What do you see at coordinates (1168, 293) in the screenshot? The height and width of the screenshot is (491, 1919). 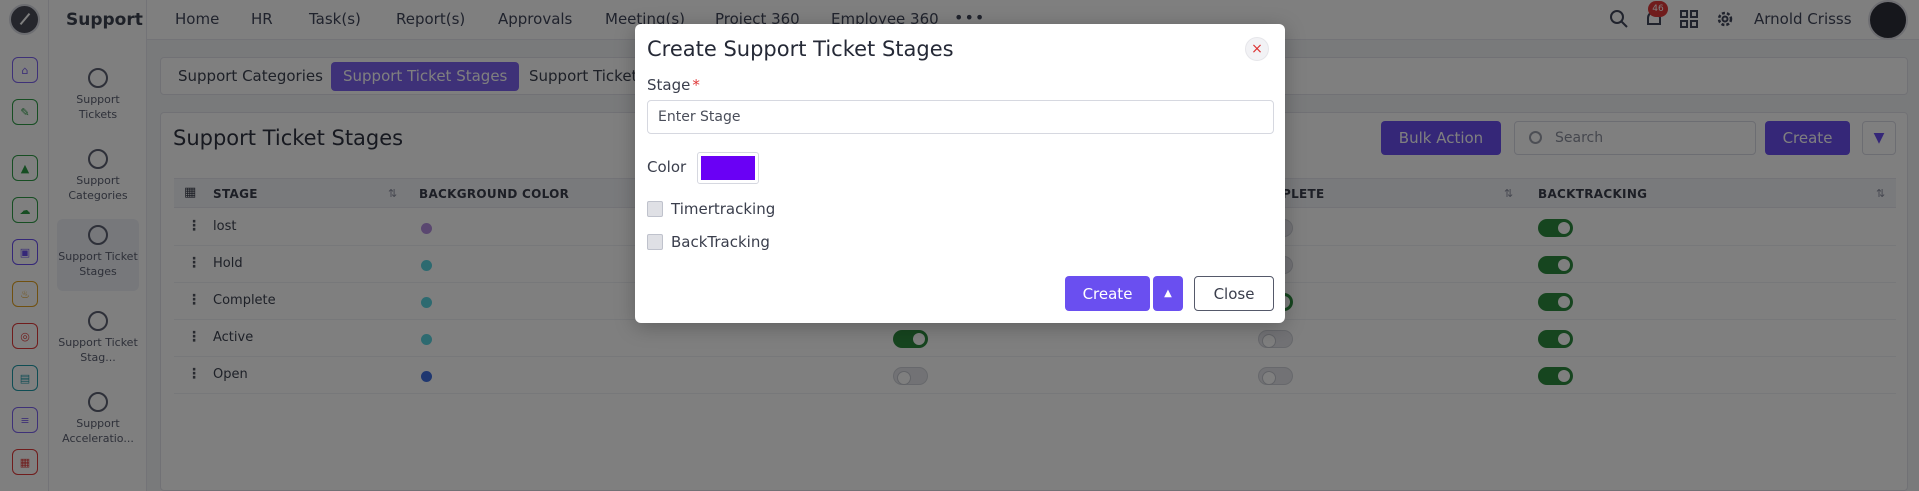 I see `caret-up-icon: ▲` at bounding box center [1168, 293].